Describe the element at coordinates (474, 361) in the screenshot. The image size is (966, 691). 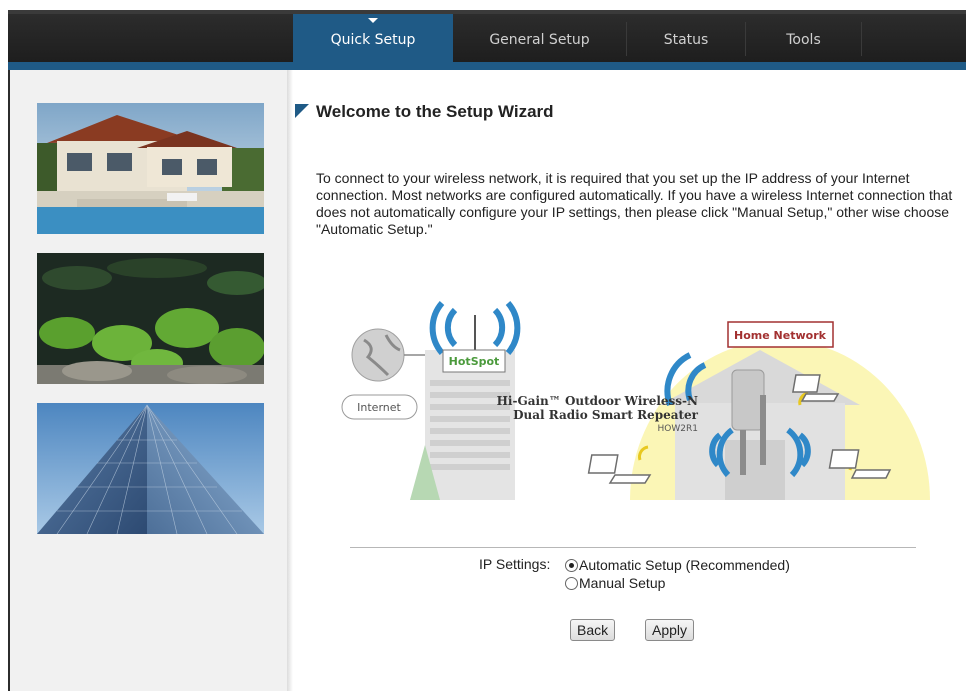
I see `hotspot-label: HotSpot` at that location.